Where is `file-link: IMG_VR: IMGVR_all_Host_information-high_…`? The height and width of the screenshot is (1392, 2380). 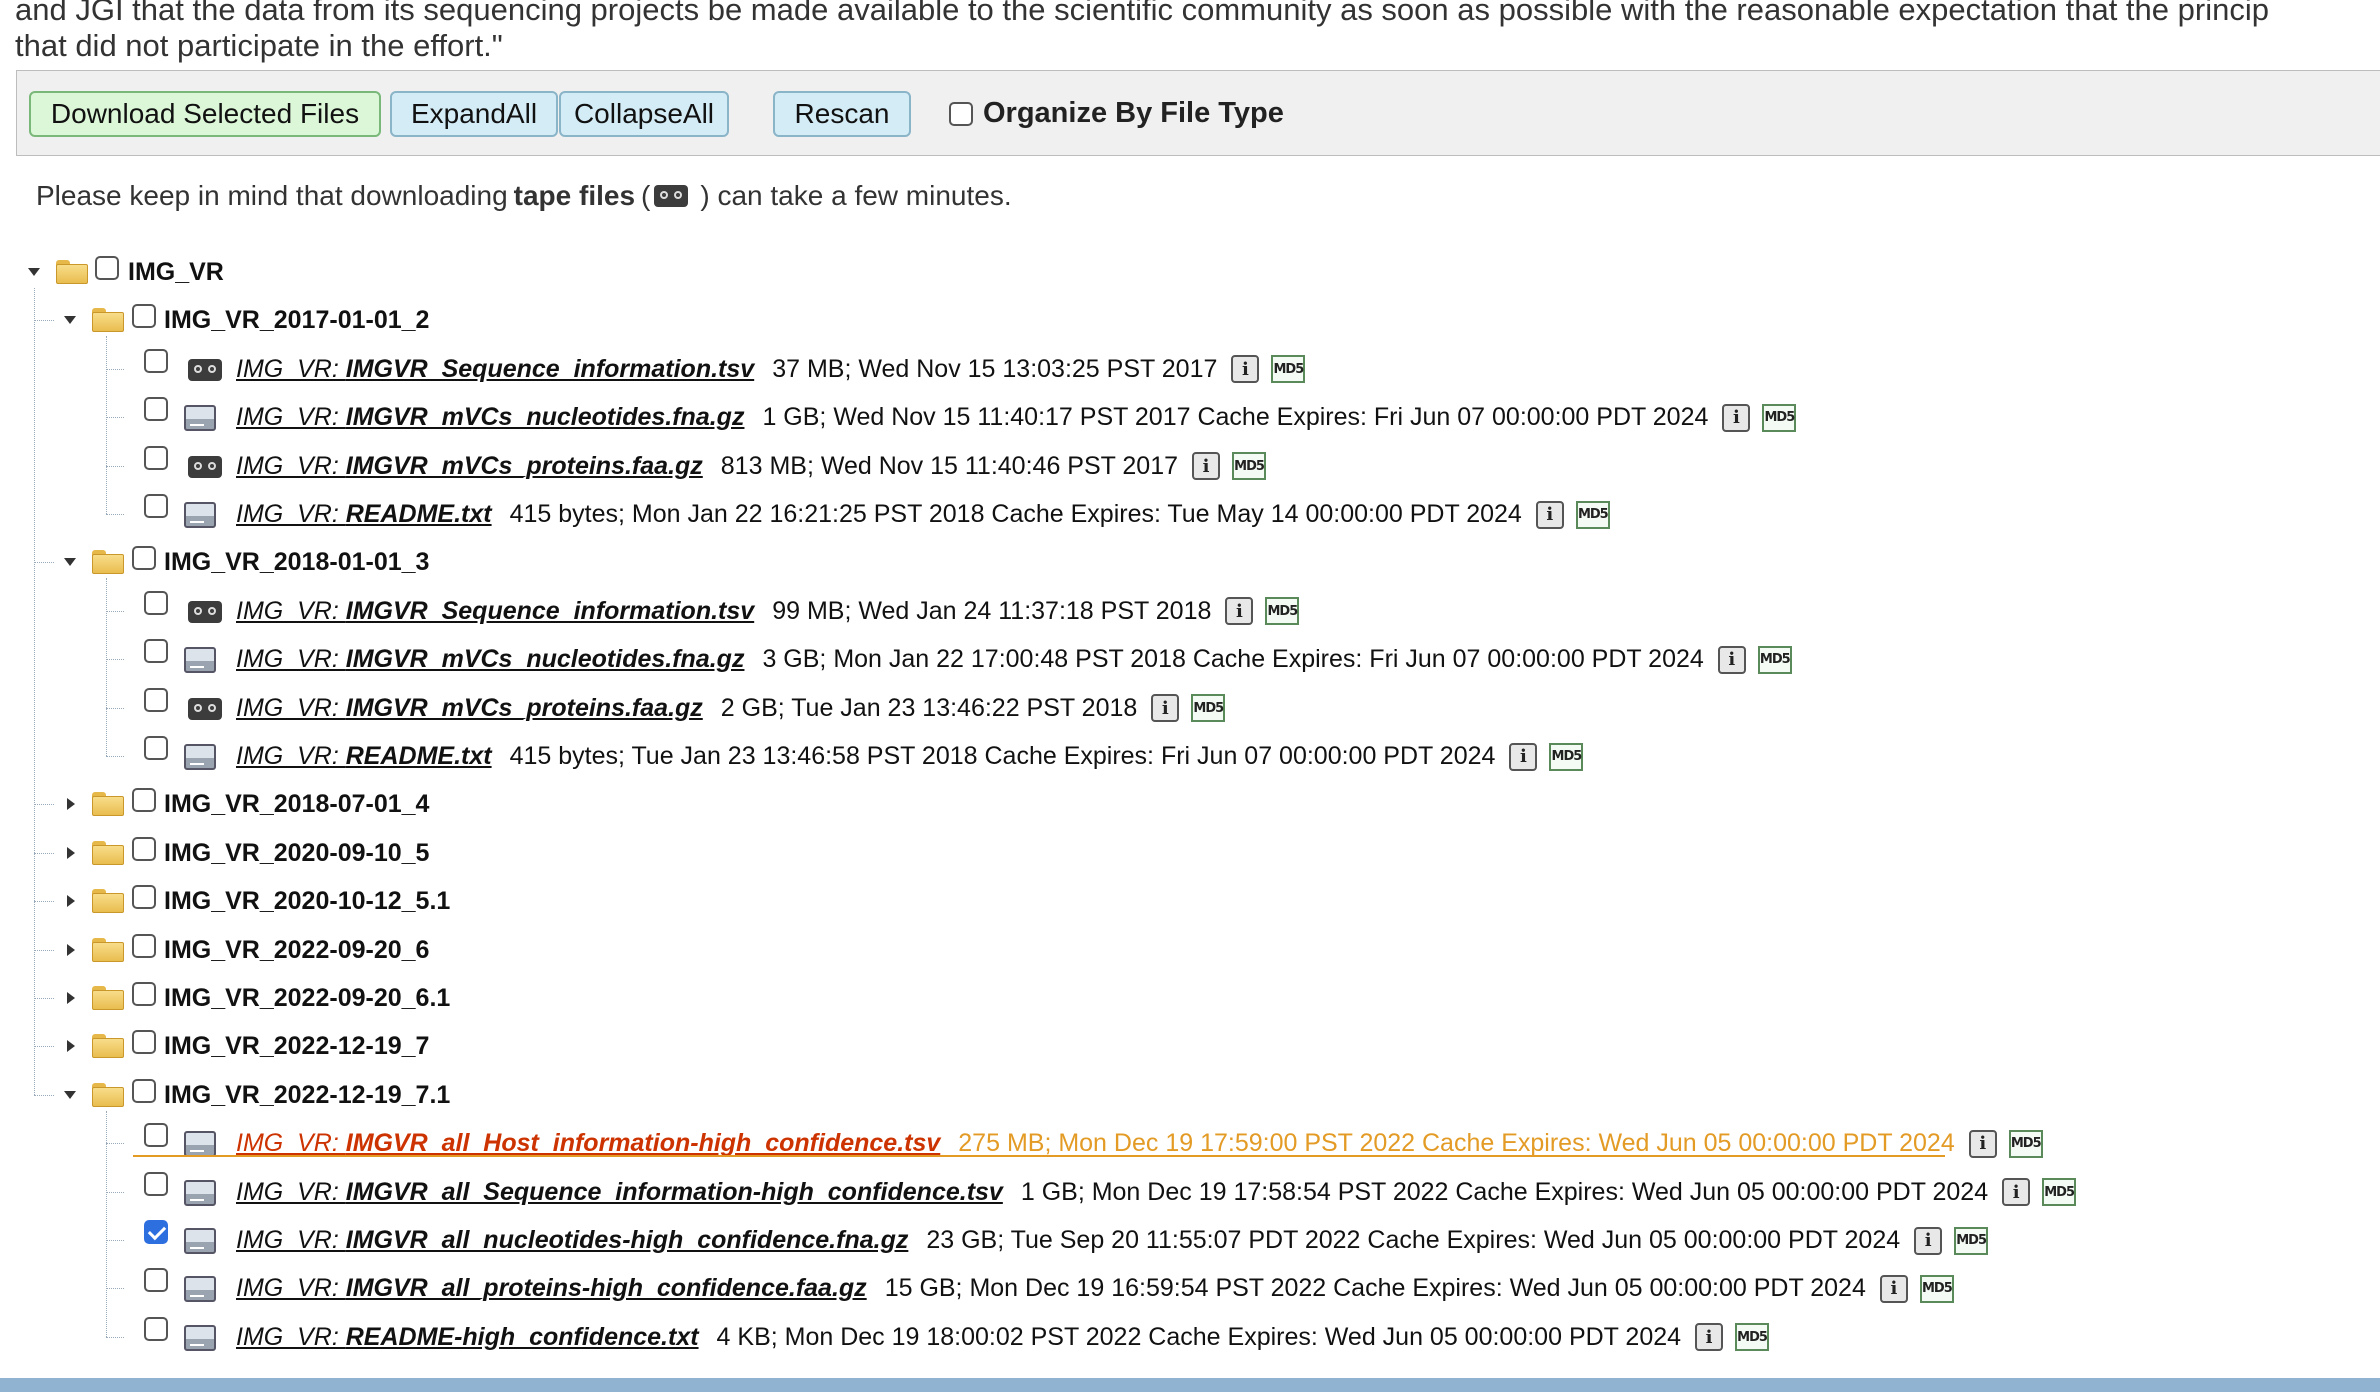
file-link: IMG_VR: IMGVR_all_Host_information-high_… is located at coordinates (588, 1143).